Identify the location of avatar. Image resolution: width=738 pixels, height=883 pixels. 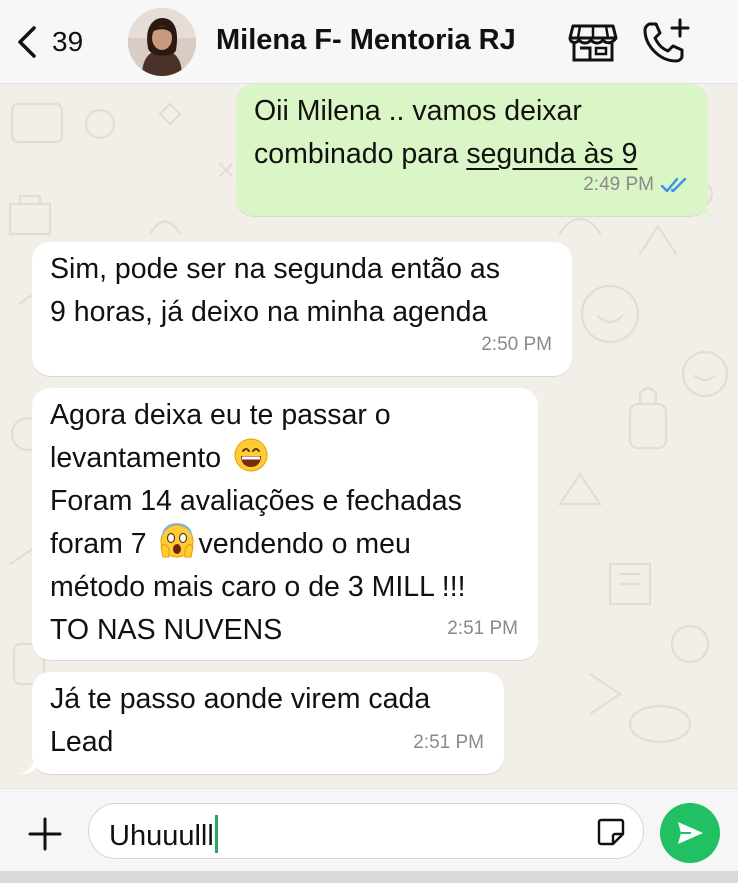
(162, 42).